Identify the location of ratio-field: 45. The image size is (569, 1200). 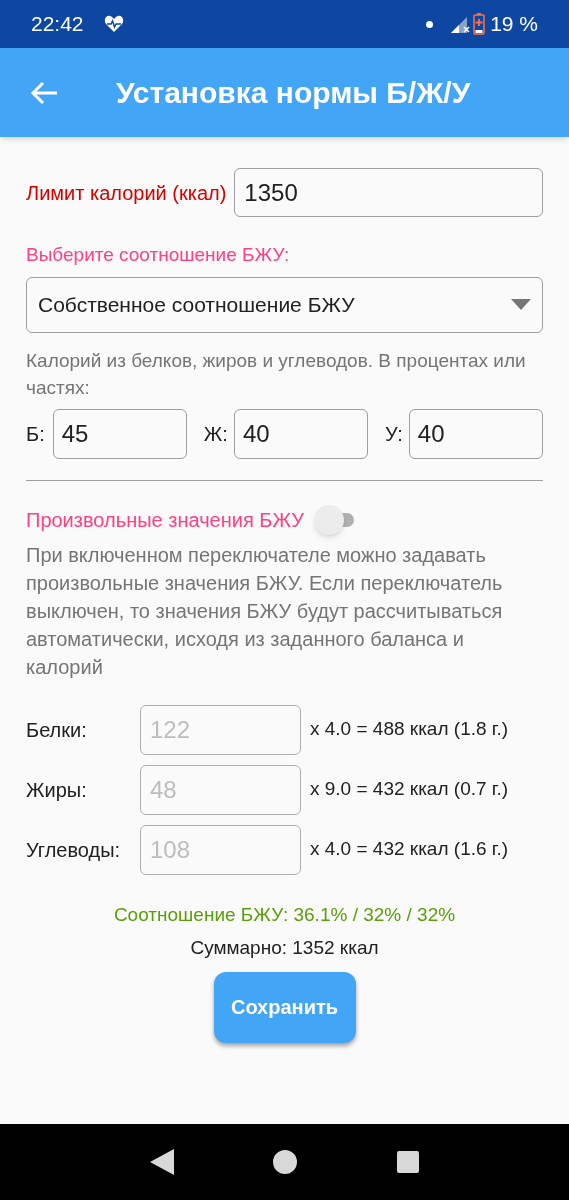
(119, 433).